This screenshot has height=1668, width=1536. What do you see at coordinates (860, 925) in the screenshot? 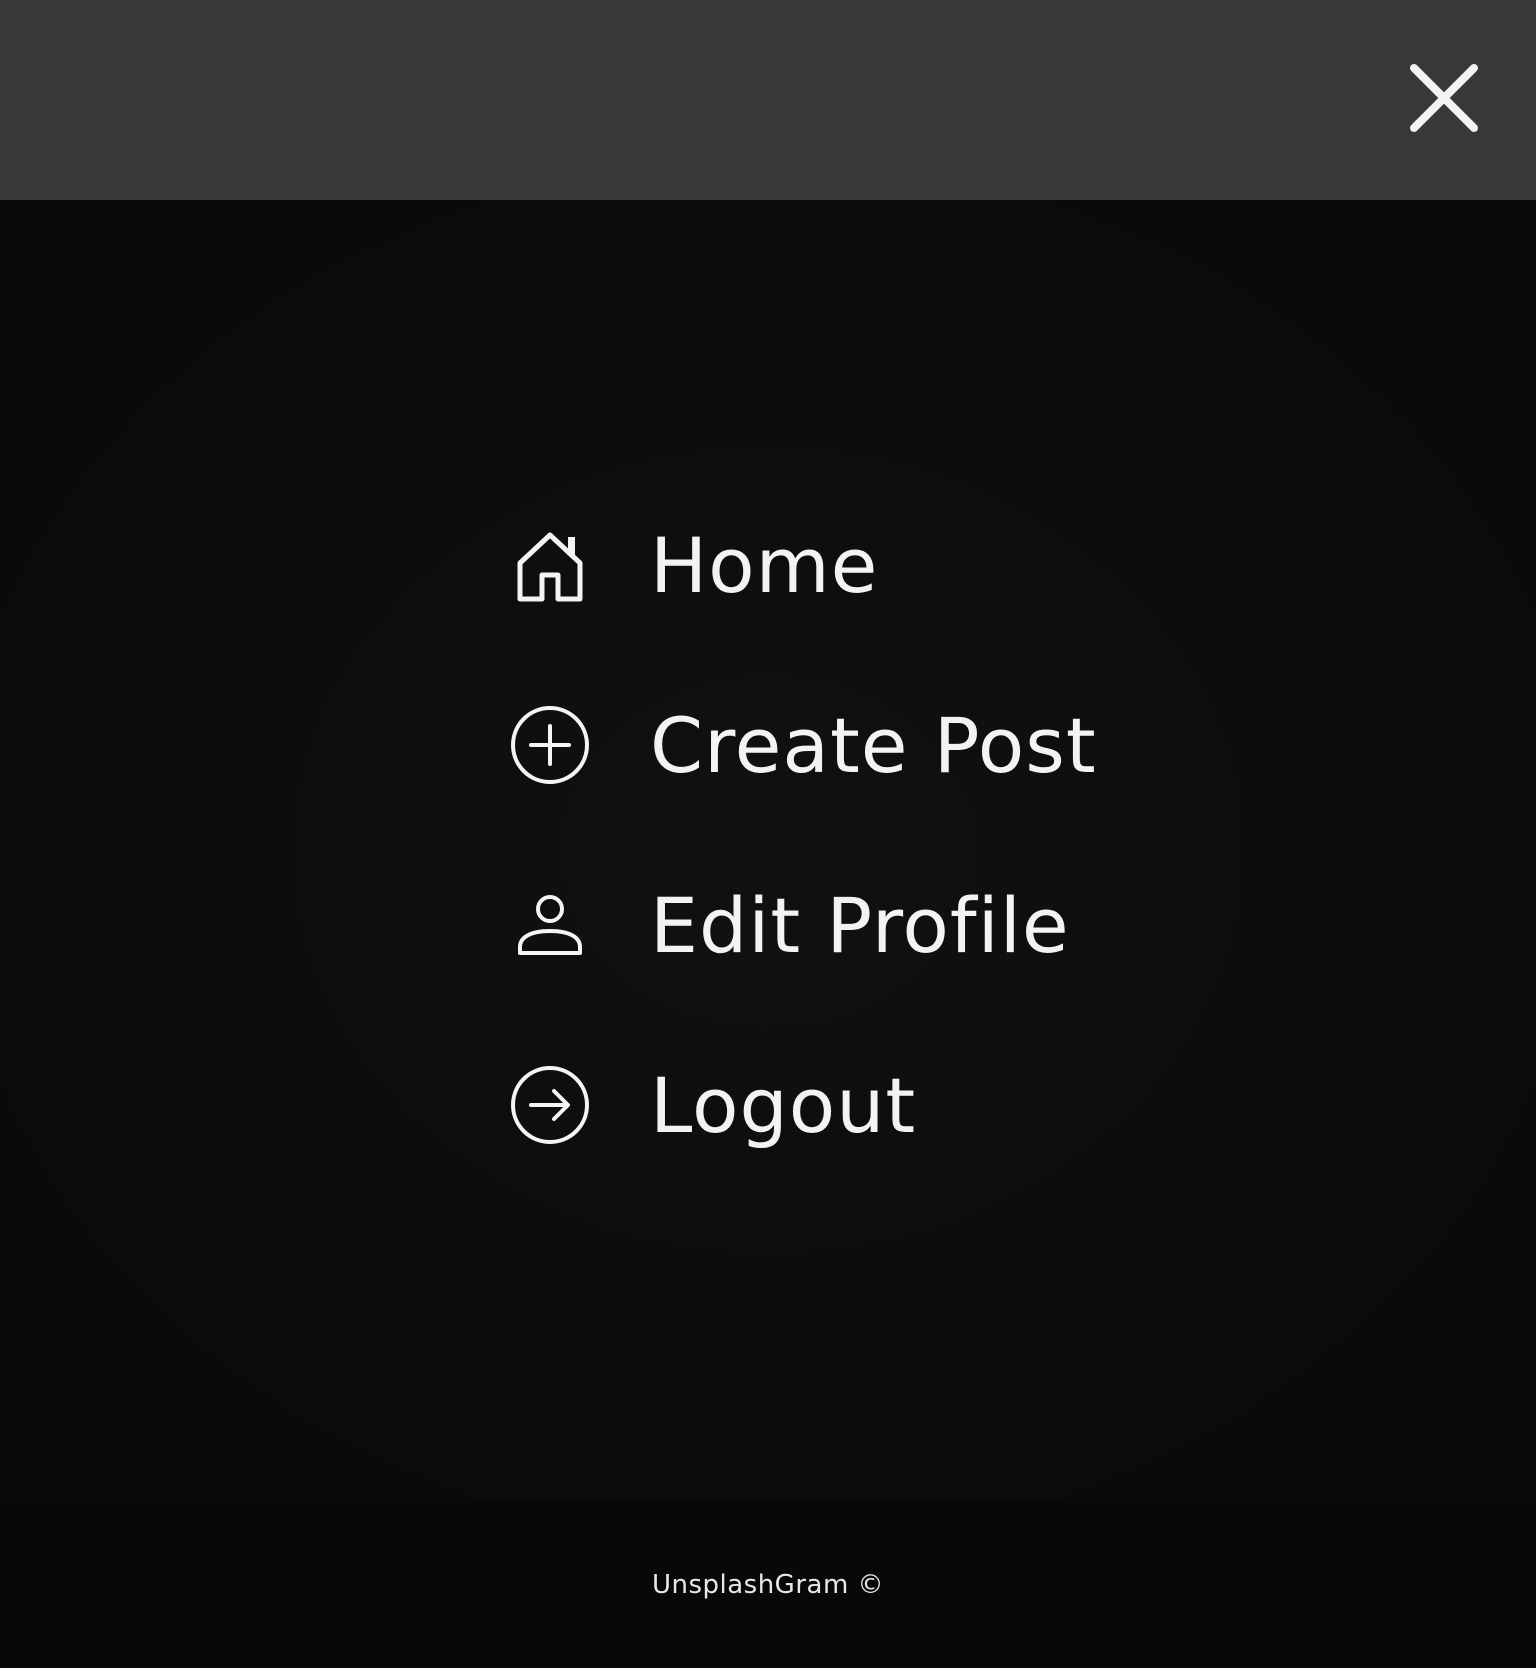
I see `menu-item-label: Edit Profile` at bounding box center [860, 925].